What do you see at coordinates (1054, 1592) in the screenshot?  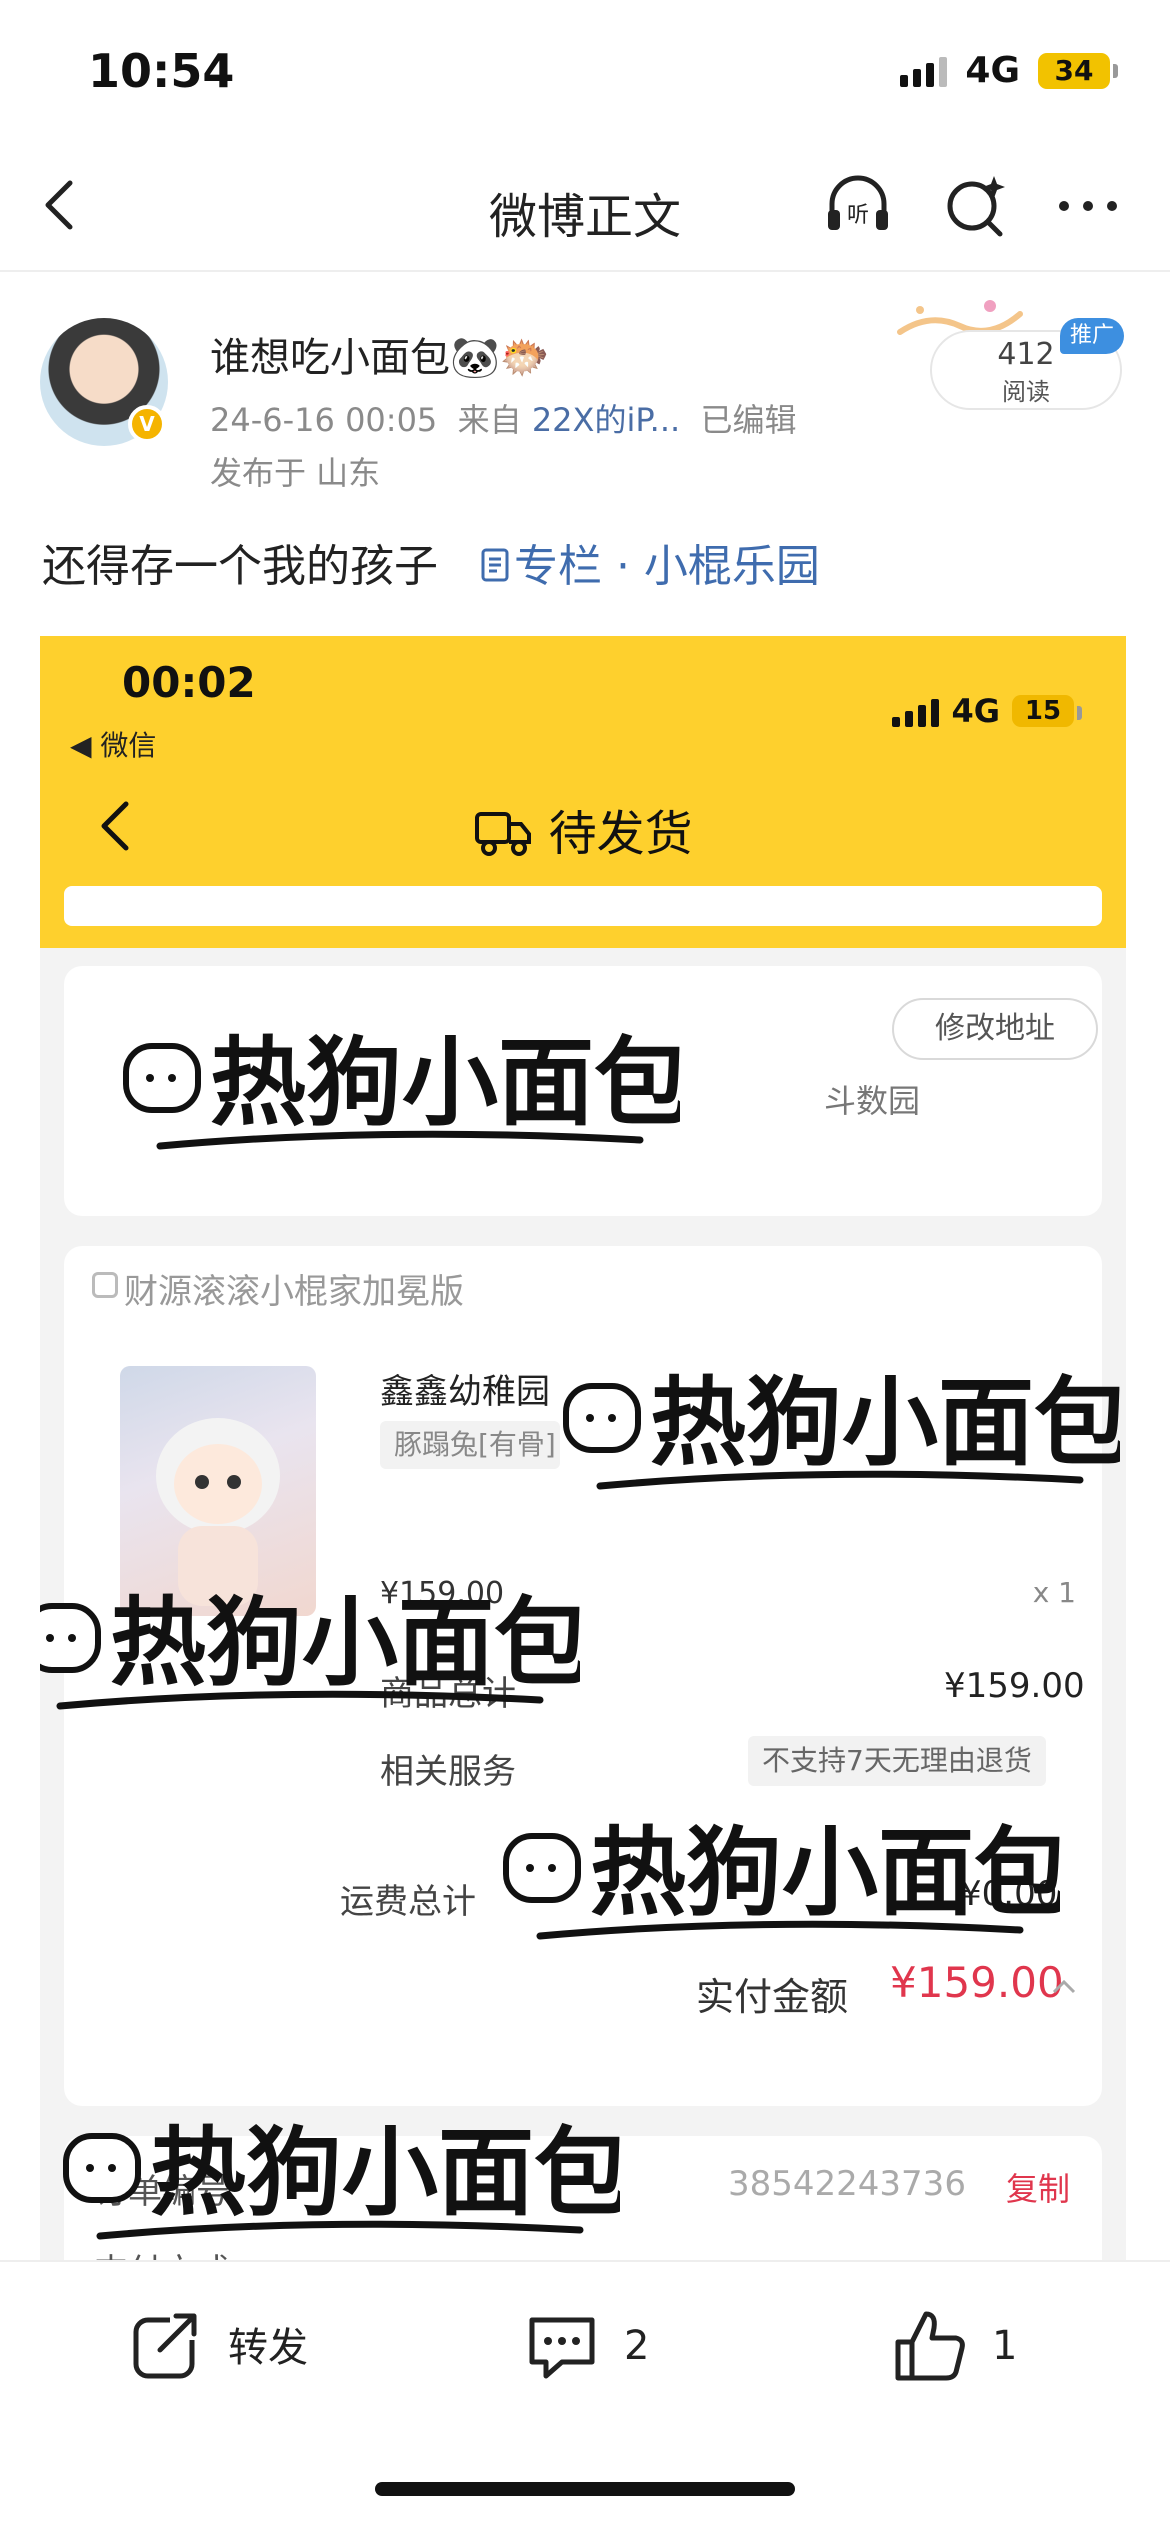 I see `quantity: x 1` at bounding box center [1054, 1592].